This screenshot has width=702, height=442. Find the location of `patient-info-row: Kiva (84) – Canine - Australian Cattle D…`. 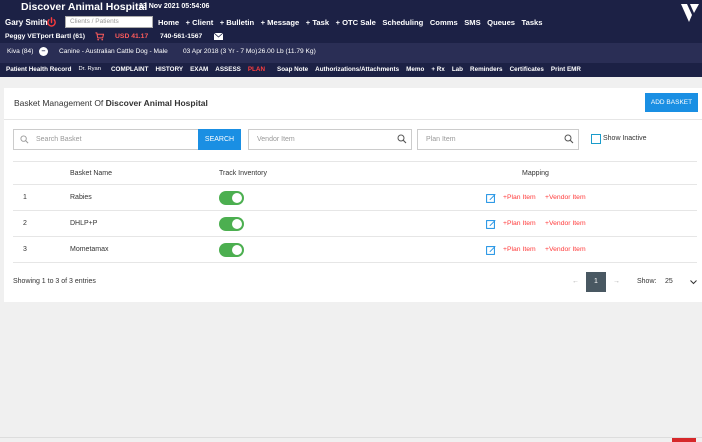

patient-info-row: Kiva (84) – Canine - Australian Cattle D… is located at coordinates (351, 53).